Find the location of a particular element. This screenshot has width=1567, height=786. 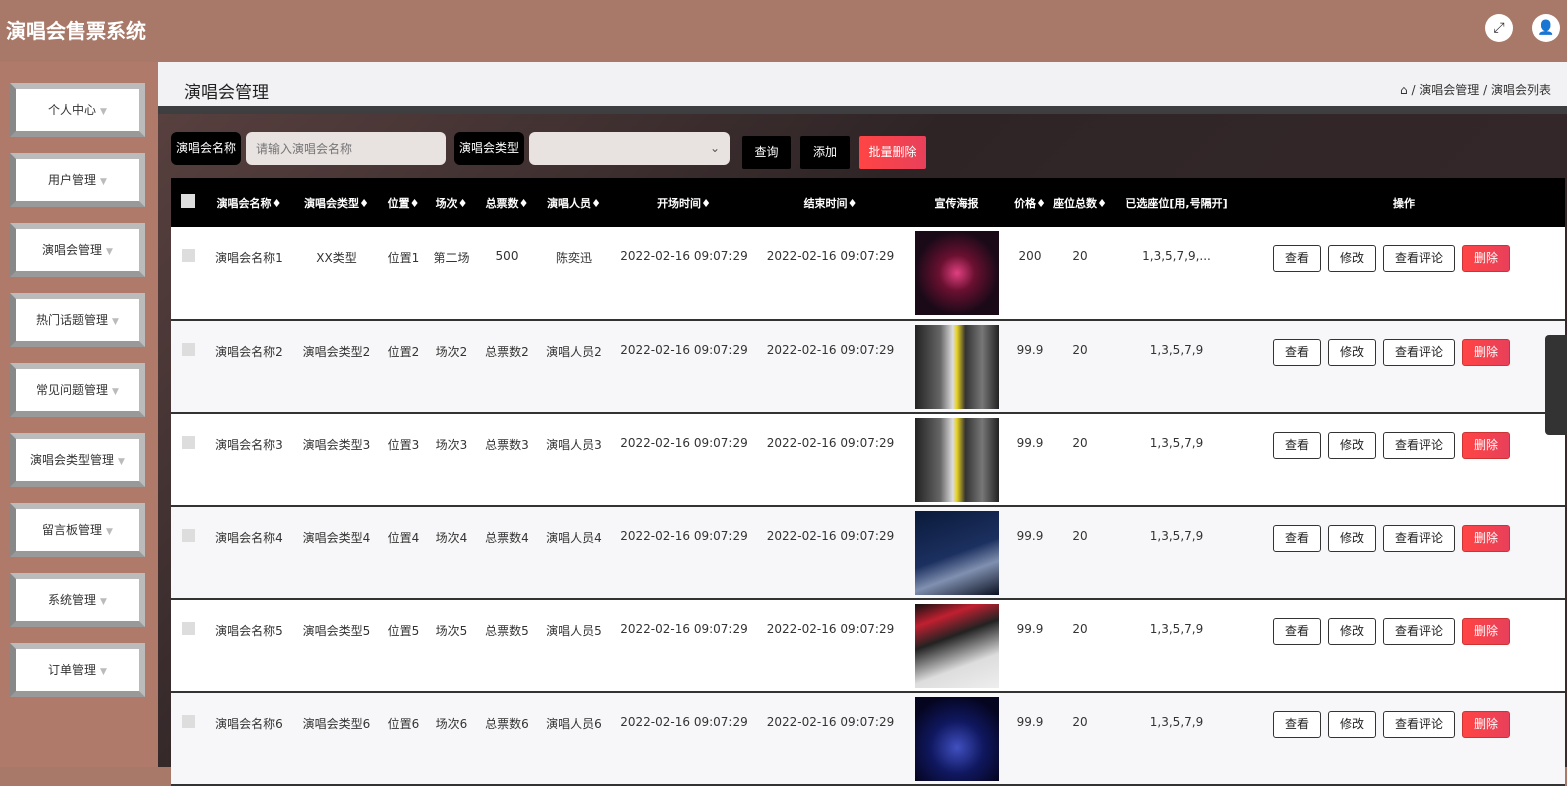

sidebar-item: 订单管理 ▼ is located at coordinates (77, 670).